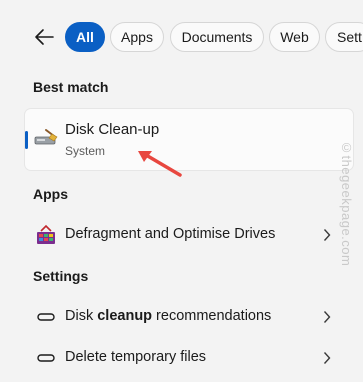  Describe the element at coordinates (50, 194) in the screenshot. I see `apps-heading: Apps` at that location.